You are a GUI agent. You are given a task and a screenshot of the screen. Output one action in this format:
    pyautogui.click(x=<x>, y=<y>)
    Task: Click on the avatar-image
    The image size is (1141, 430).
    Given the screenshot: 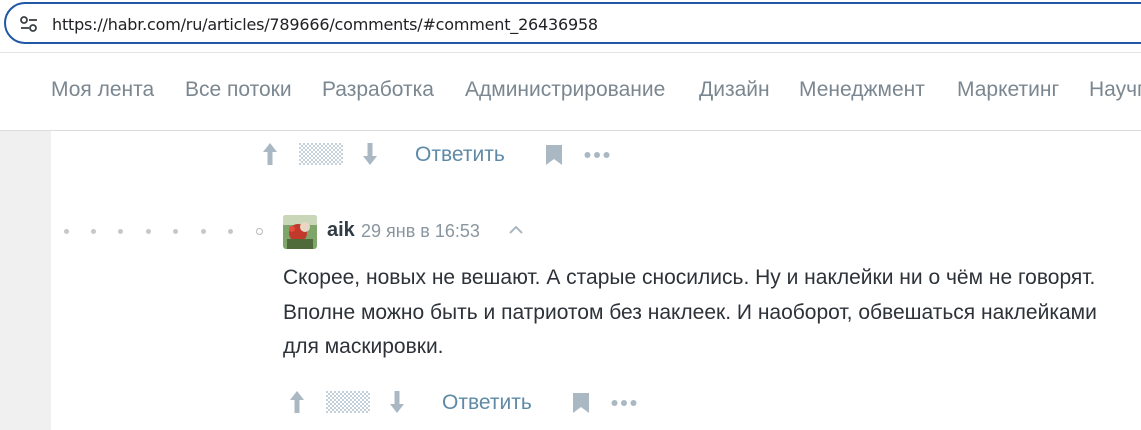 What is the action you would take?
    pyautogui.click(x=300, y=232)
    